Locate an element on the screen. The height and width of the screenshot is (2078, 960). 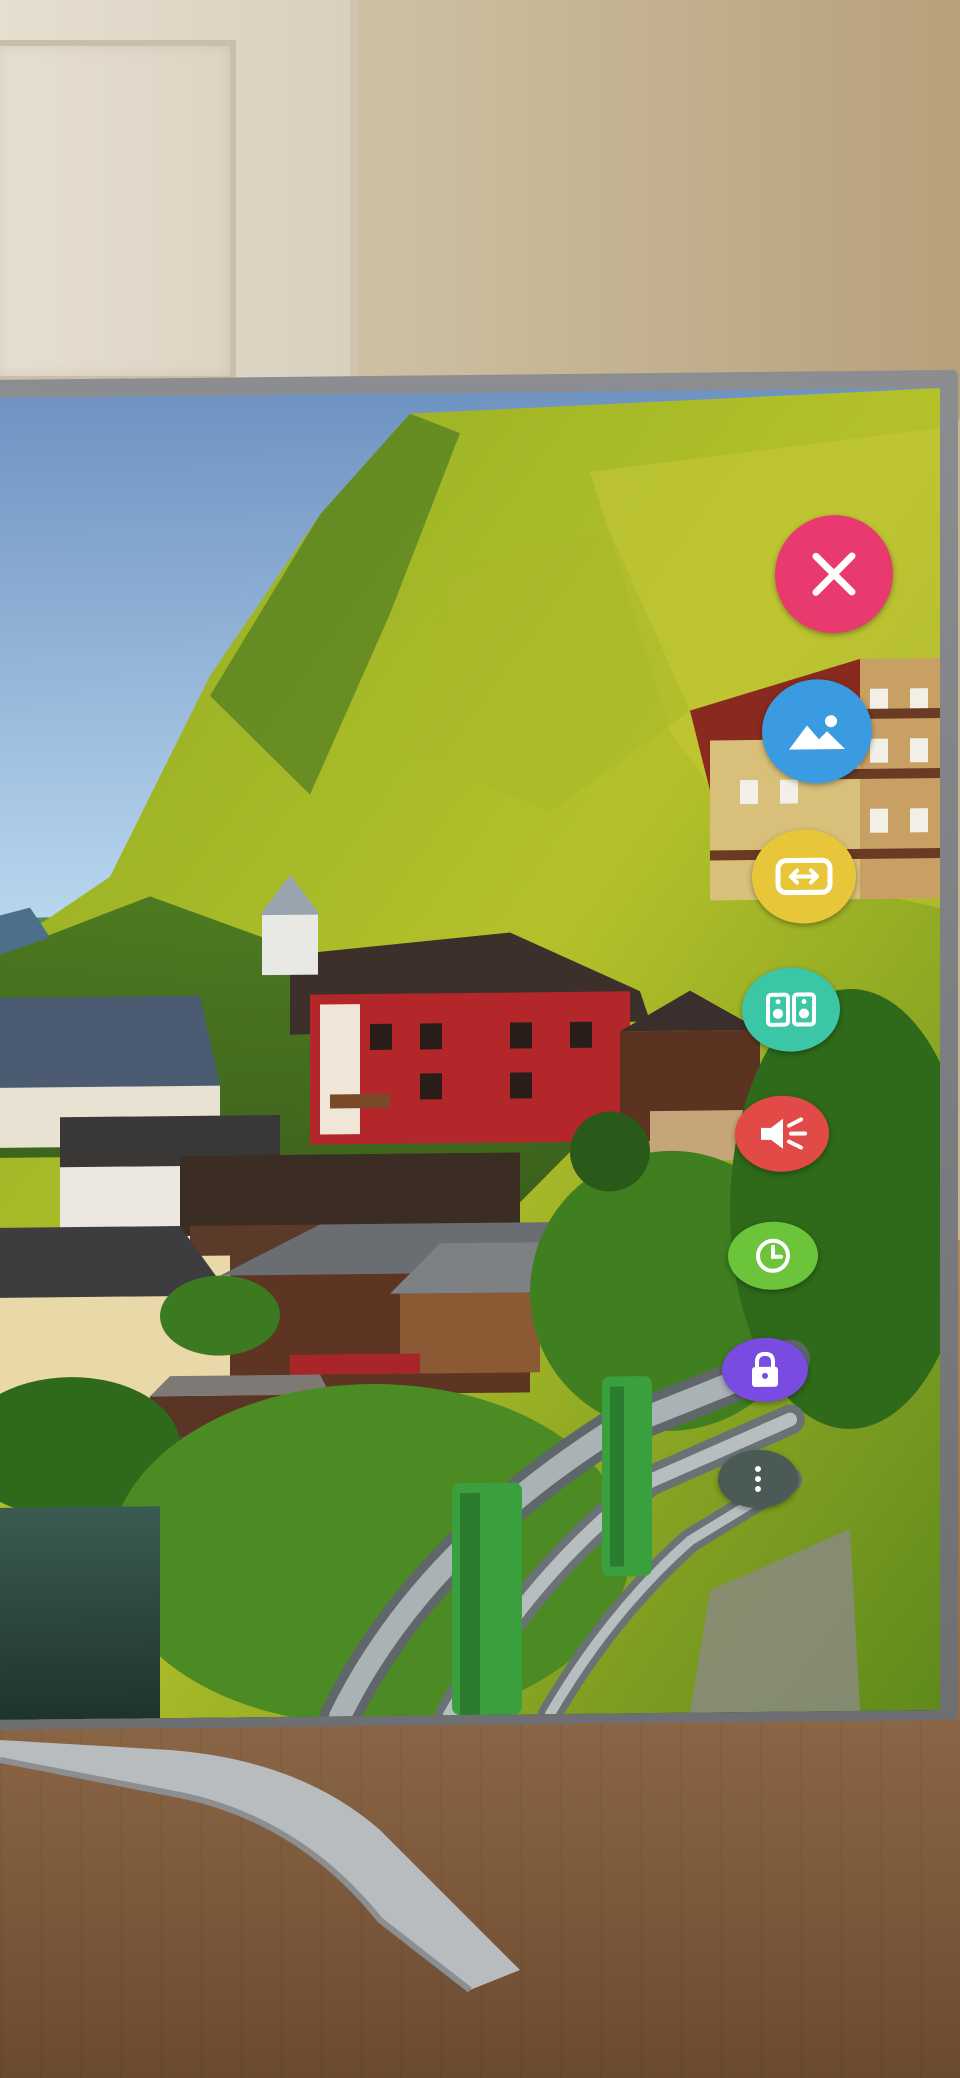
lock-icon is located at coordinates (765, 1369).